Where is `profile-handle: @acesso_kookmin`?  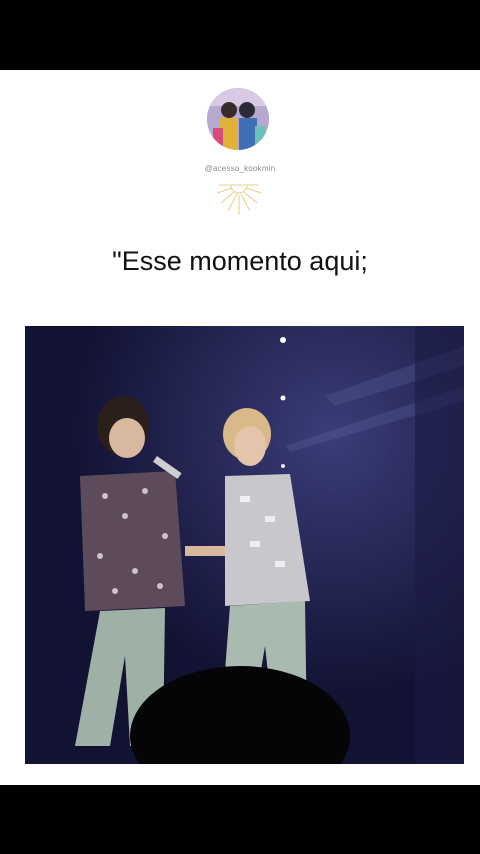 profile-handle: @acesso_kookmin is located at coordinates (240, 168).